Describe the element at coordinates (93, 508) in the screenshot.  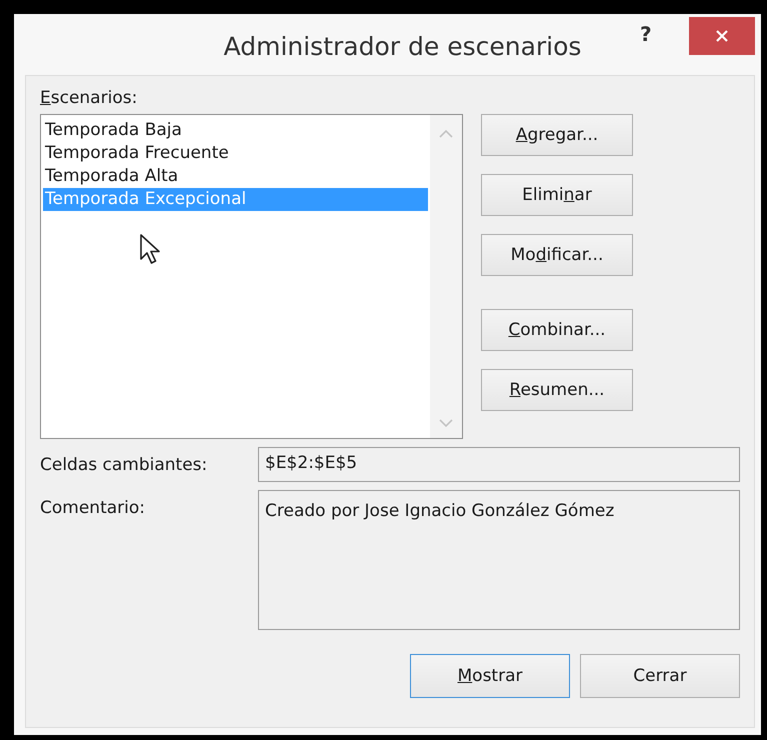
I see `field-label: Comentario:` at that location.